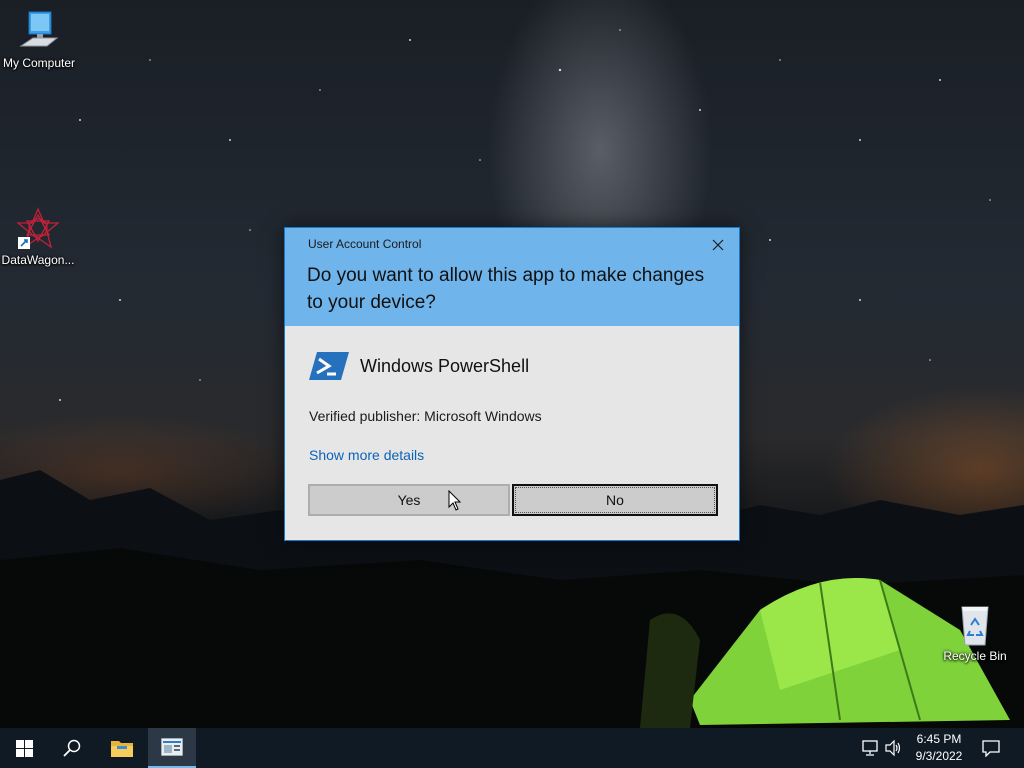  I want to click on mouse-cursor-icon, so click(455, 500).